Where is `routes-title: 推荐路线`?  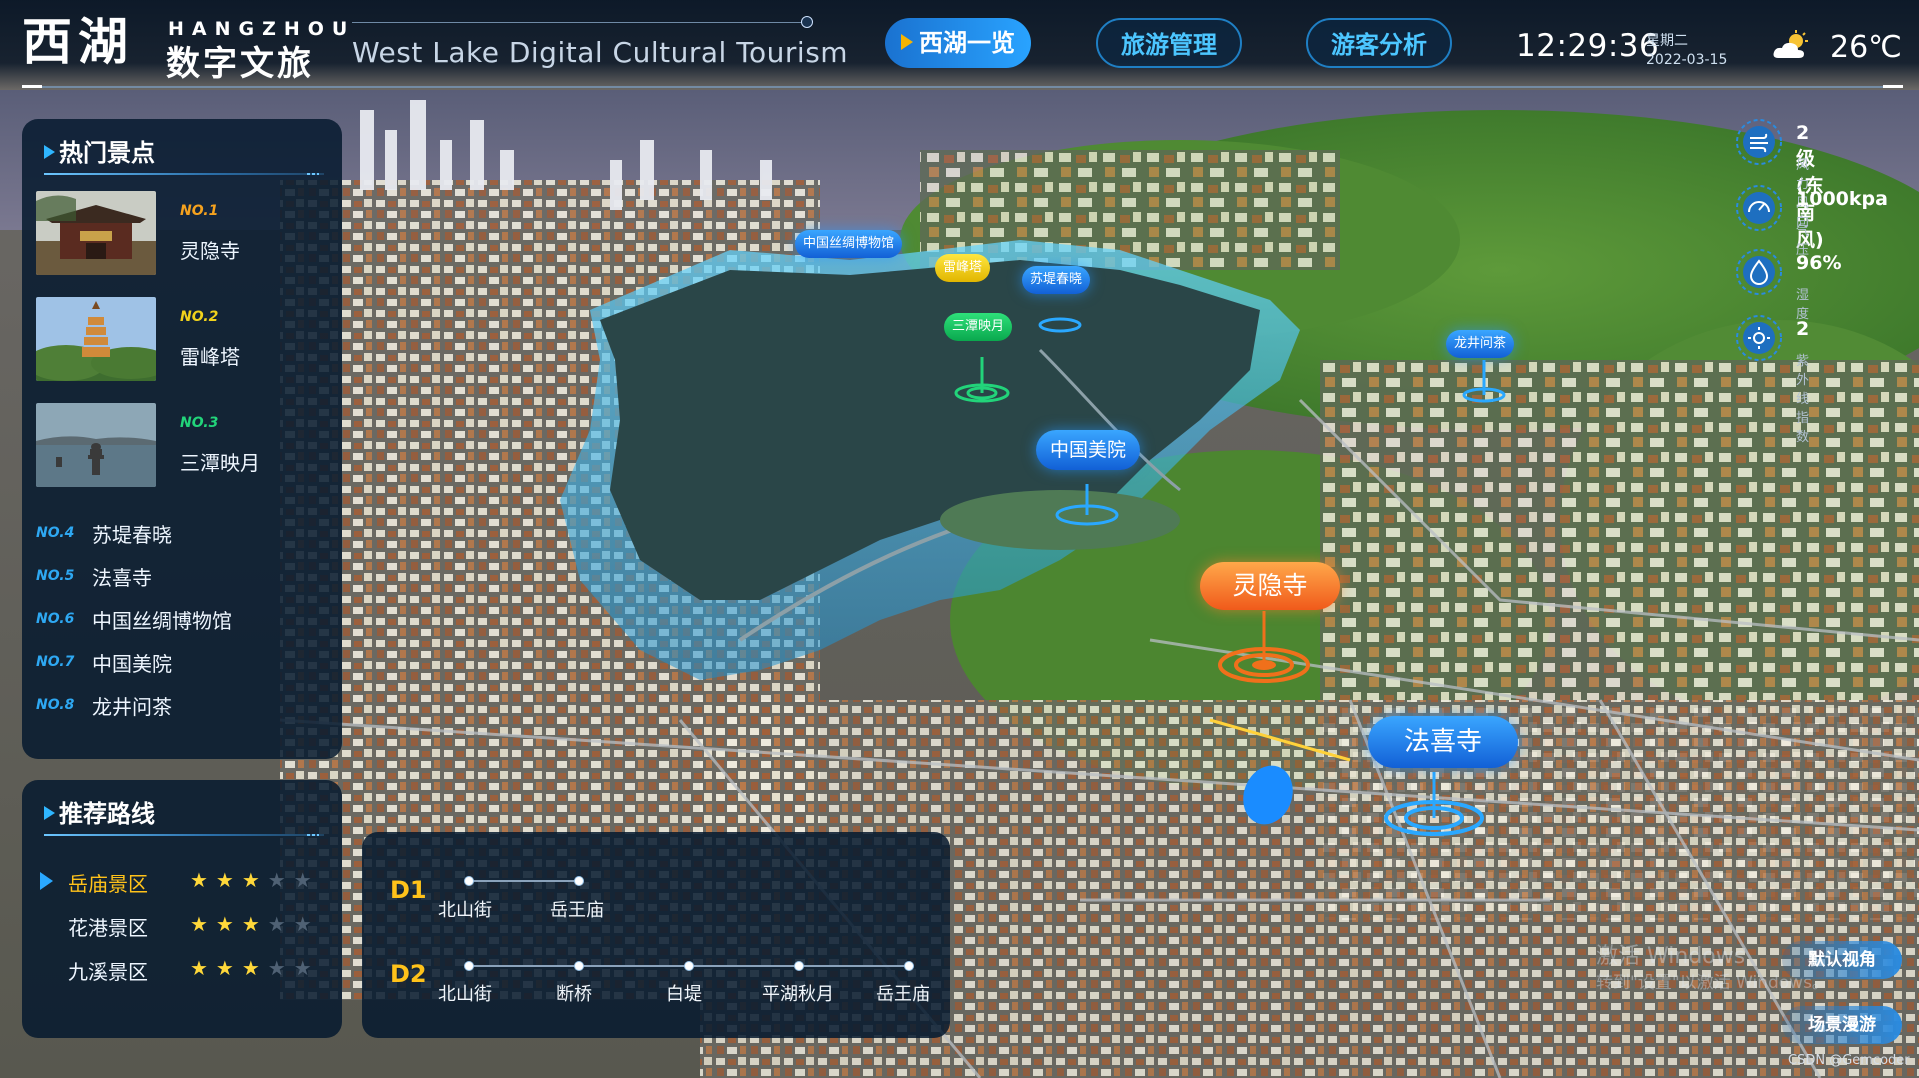
routes-title: 推荐路线 is located at coordinates (99, 811).